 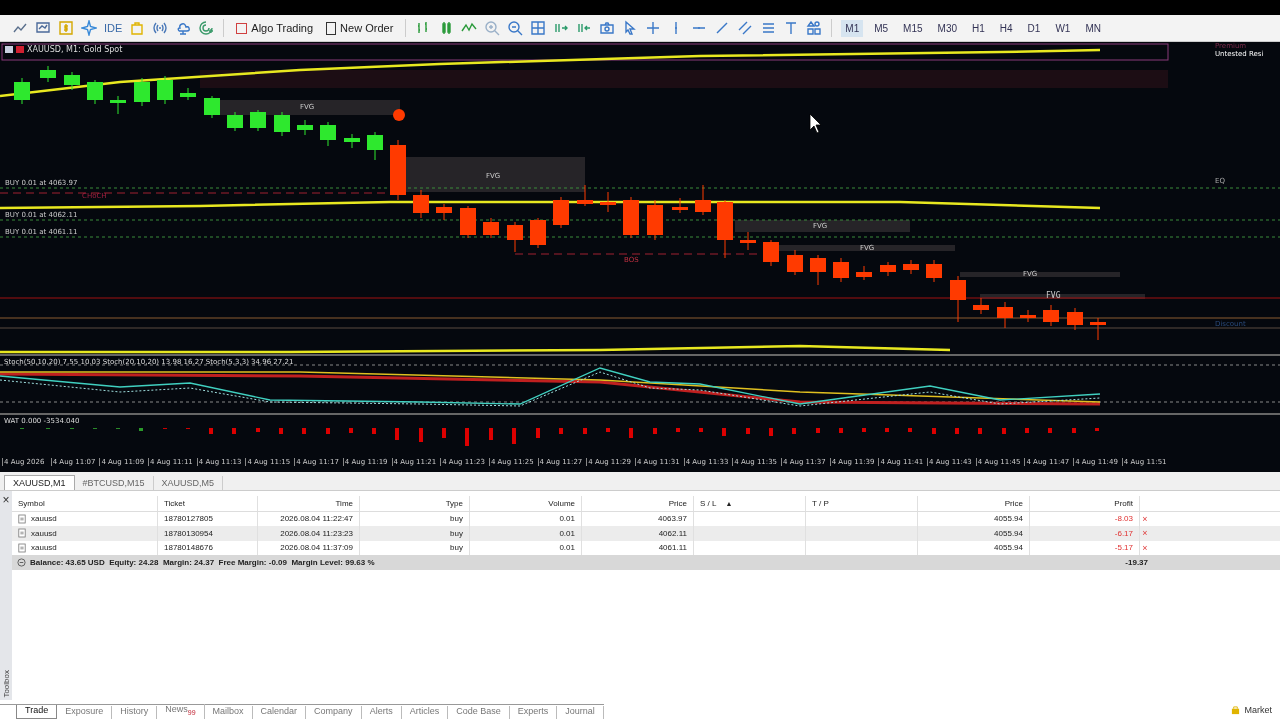 What do you see at coordinates (947, 28) in the screenshot?
I see `timeframe-button: M30` at bounding box center [947, 28].